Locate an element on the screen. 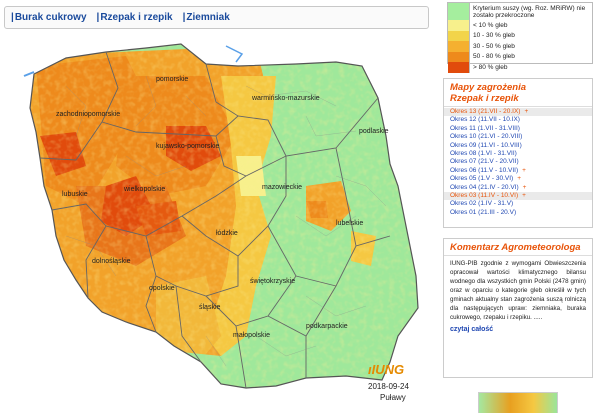  period-link: Okres 02 (1.IV - 31.V) is located at coordinates (518, 204).